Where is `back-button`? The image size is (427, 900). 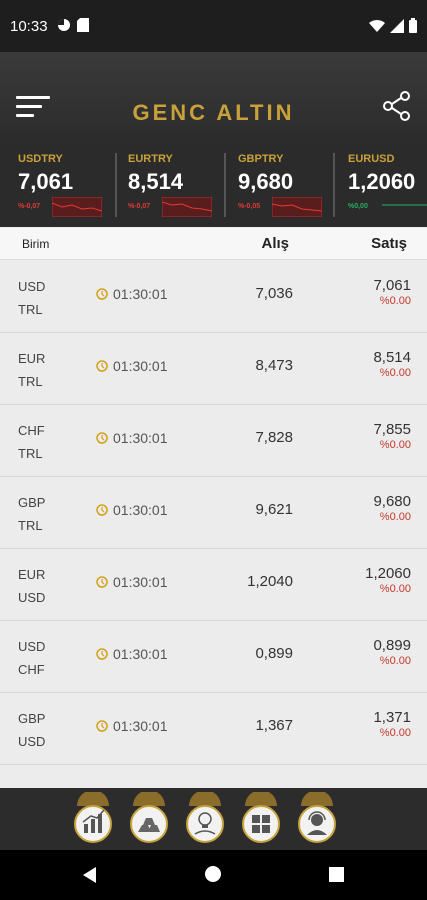
back-button is located at coordinates (90, 877).